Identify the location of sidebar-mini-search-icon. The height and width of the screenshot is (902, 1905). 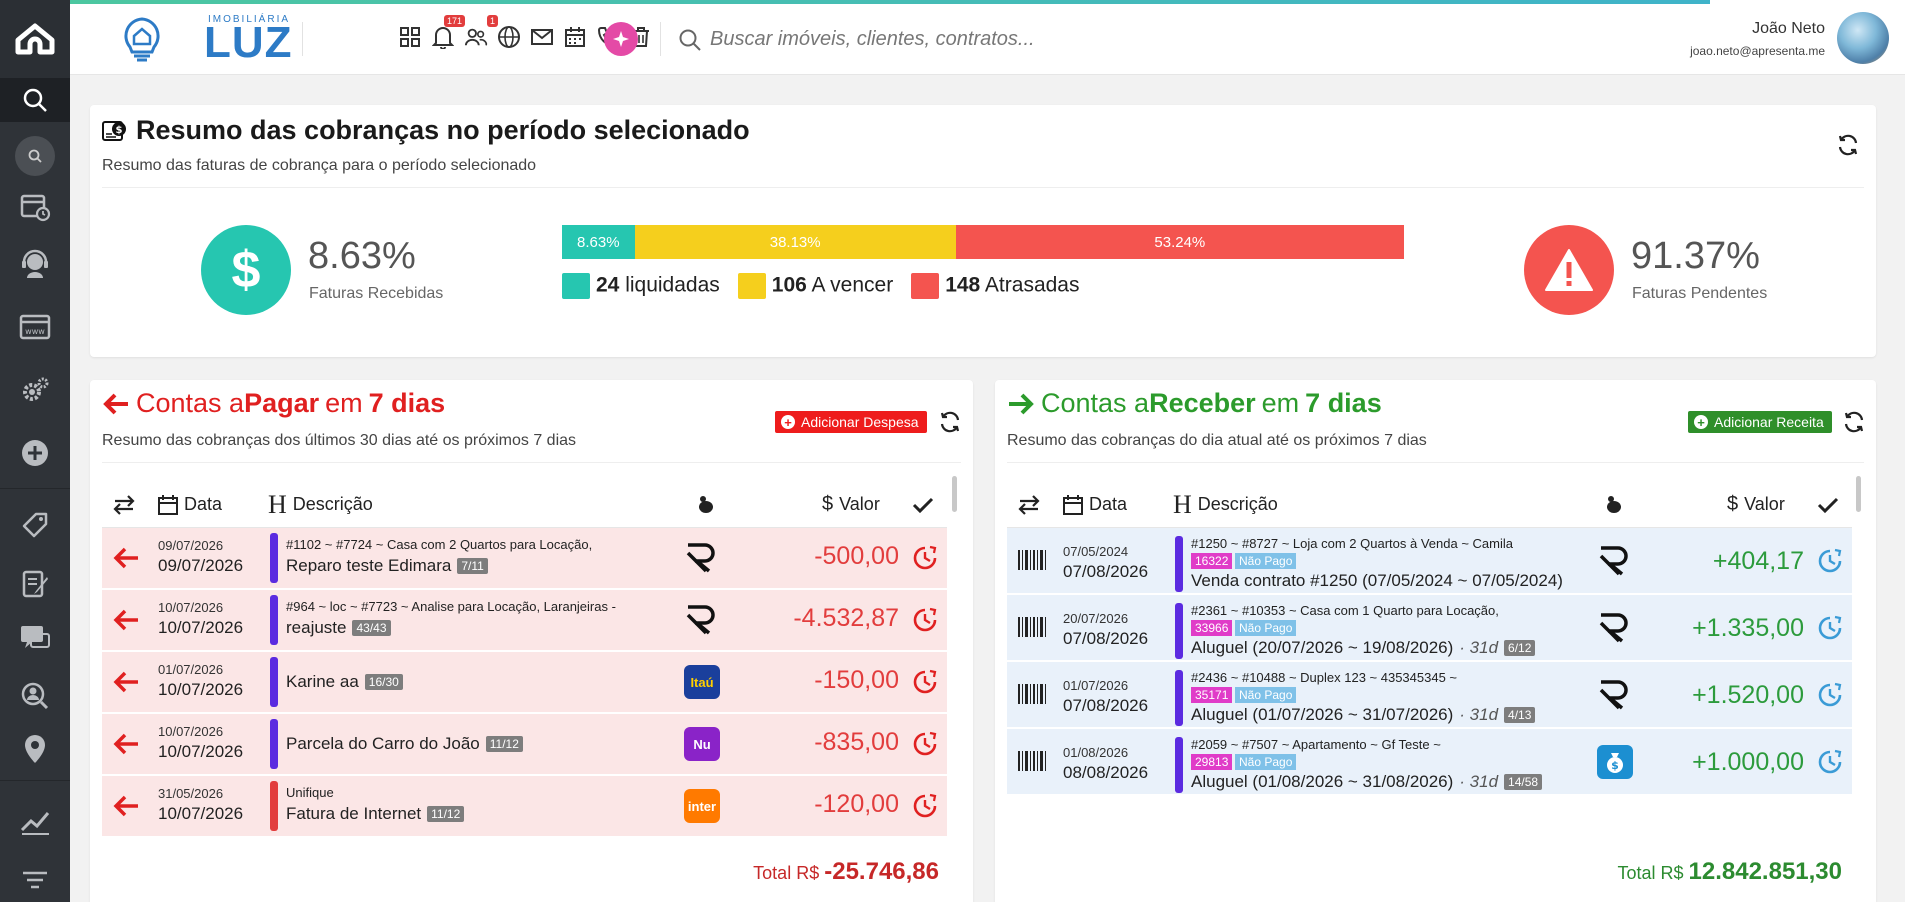
(35, 156).